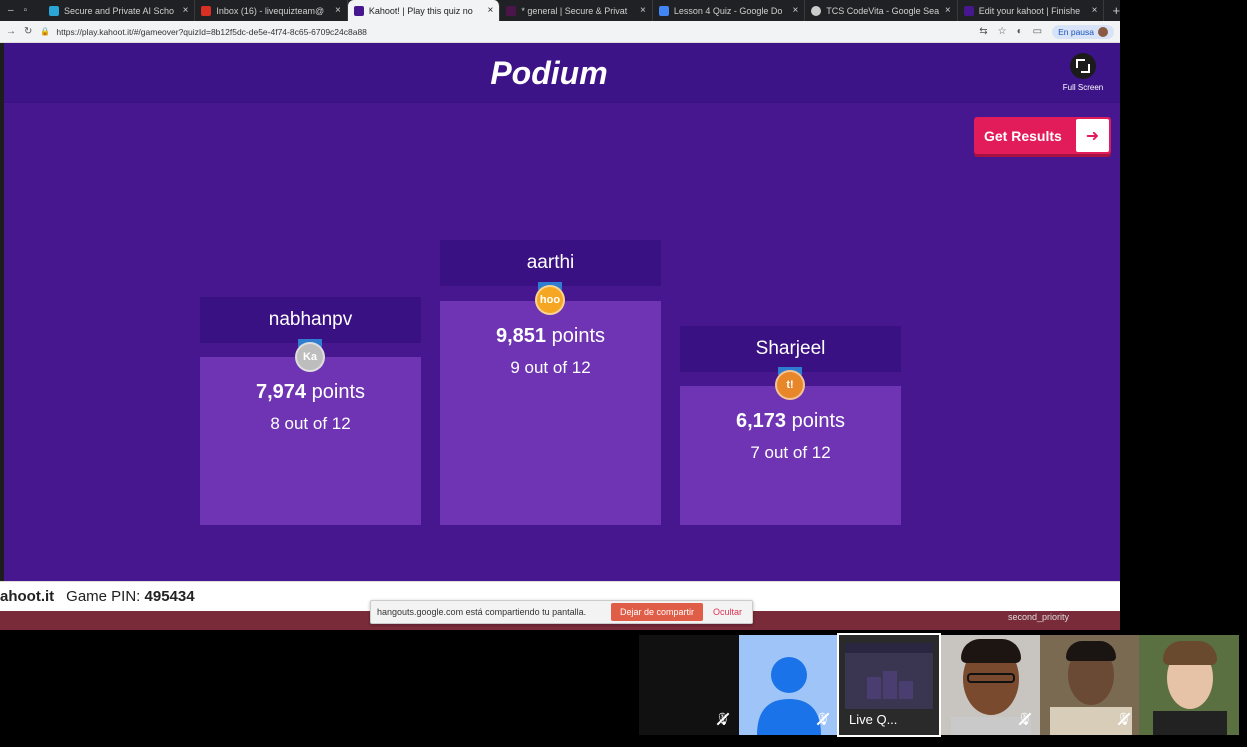 Image resolution: width=1247 pixels, height=747 pixels. I want to click on fullscreen-label: Full Screen, so click(1083, 87).